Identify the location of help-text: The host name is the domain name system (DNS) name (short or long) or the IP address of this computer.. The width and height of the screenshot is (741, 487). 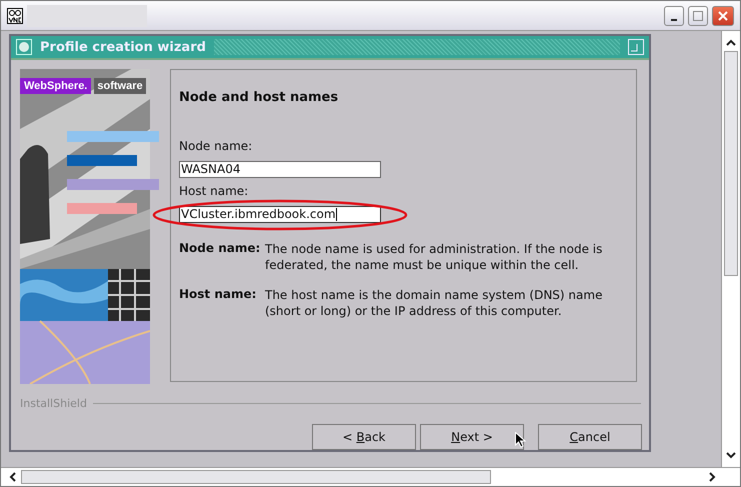
(434, 303).